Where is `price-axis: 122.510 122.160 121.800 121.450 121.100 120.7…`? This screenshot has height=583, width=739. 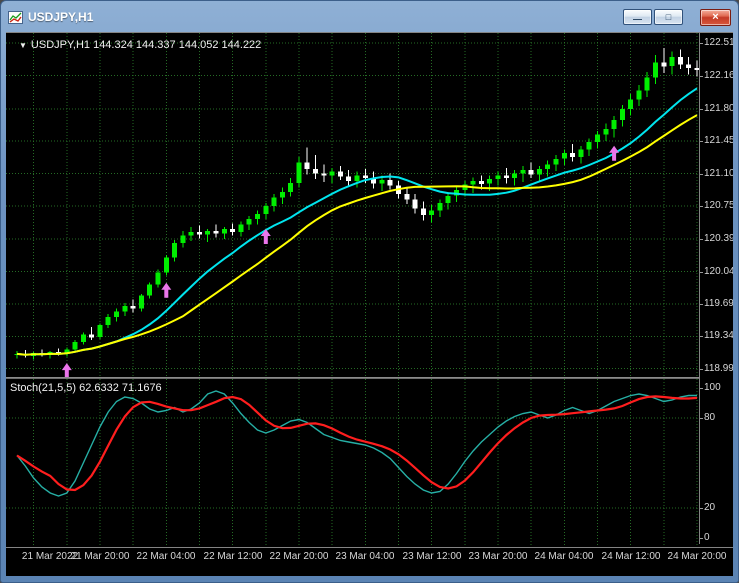
price-axis: 122.510 122.160 121.800 121.450 121.100 120.7… is located at coordinates (716, 288).